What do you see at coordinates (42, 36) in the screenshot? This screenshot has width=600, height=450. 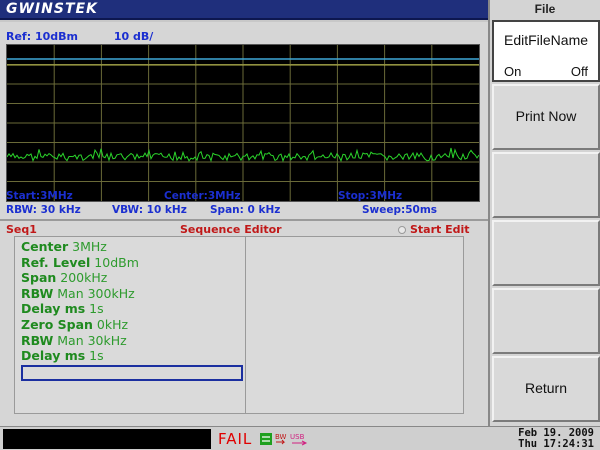 I see `ref-level-readout: Ref: 10dBm` at bounding box center [42, 36].